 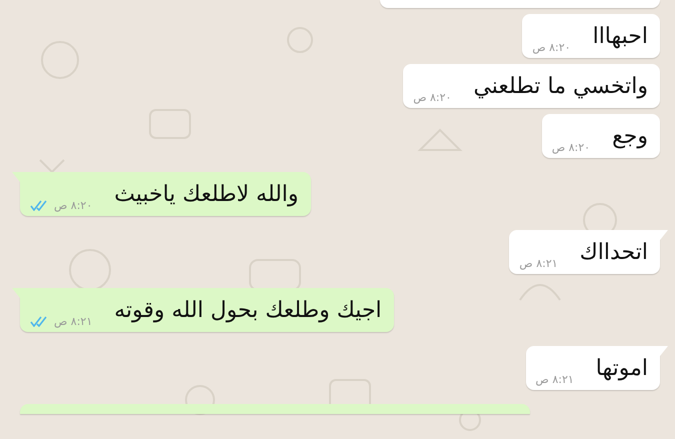 What do you see at coordinates (620, 37) in the screenshot?
I see `message-text: احبهااا` at bounding box center [620, 37].